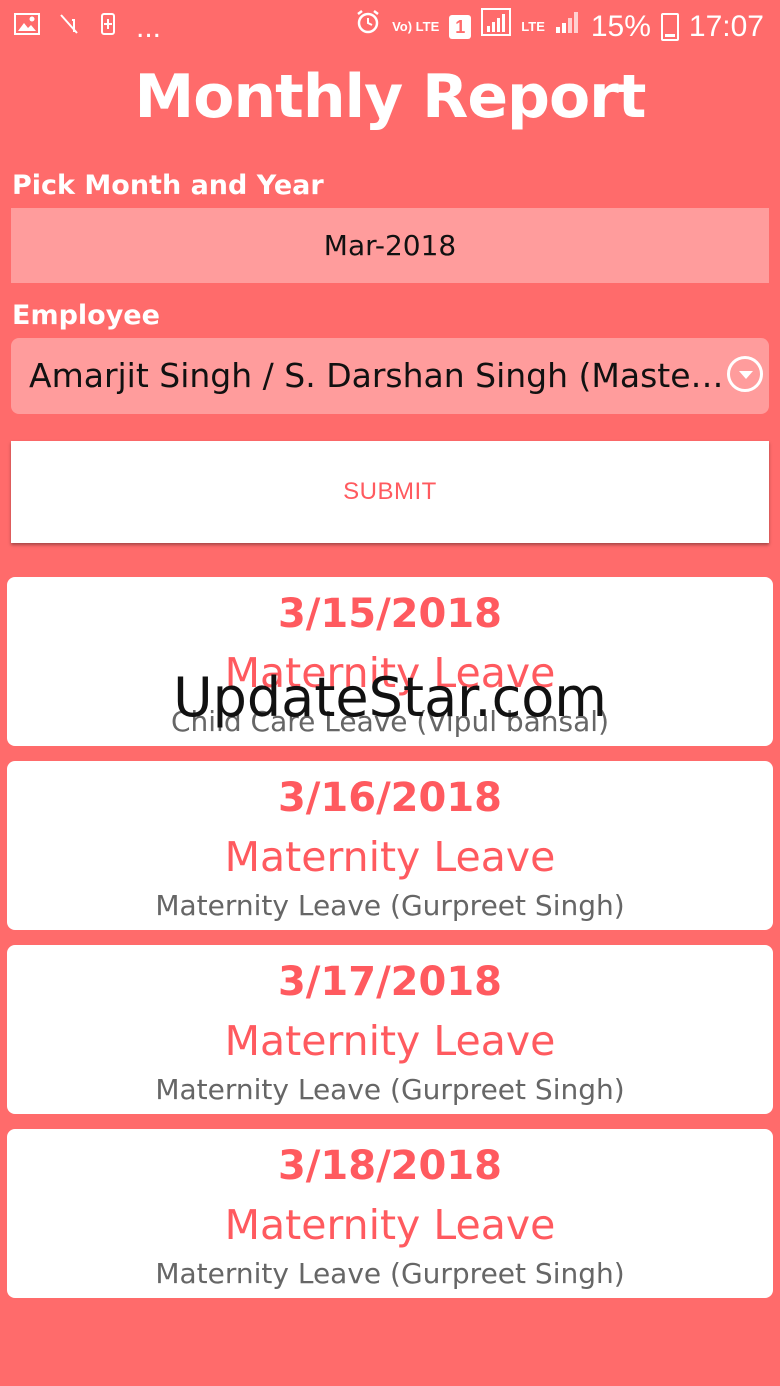 The width and height of the screenshot is (780, 1386). Describe the element at coordinates (390, 798) in the screenshot. I see `record-date: 3/16/2018` at that location.